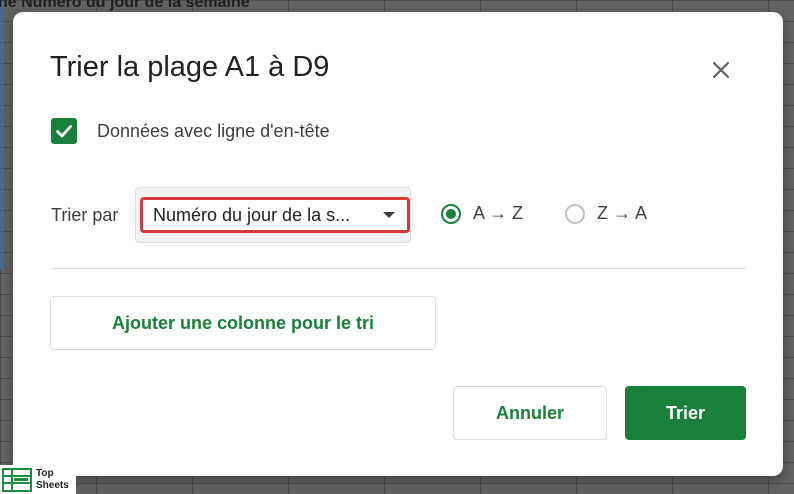 The width and height of the screenshot is (794, 494). Describe the element at coordinates (45, 473) in the screenshot. I see `logo-line-top: Top` at that location.